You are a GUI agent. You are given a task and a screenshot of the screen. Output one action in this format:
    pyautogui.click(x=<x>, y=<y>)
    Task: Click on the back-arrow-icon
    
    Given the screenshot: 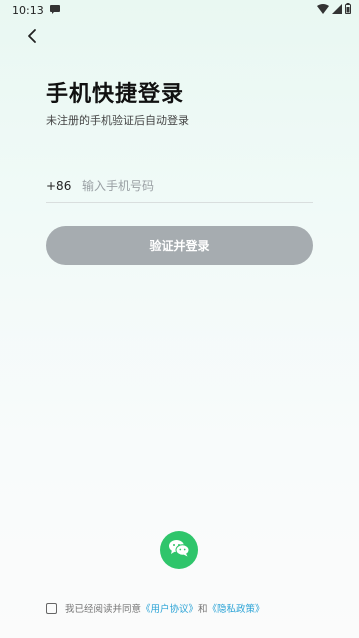 What is the action you would take?
    pyautogui.click(x=32, y=38)
    